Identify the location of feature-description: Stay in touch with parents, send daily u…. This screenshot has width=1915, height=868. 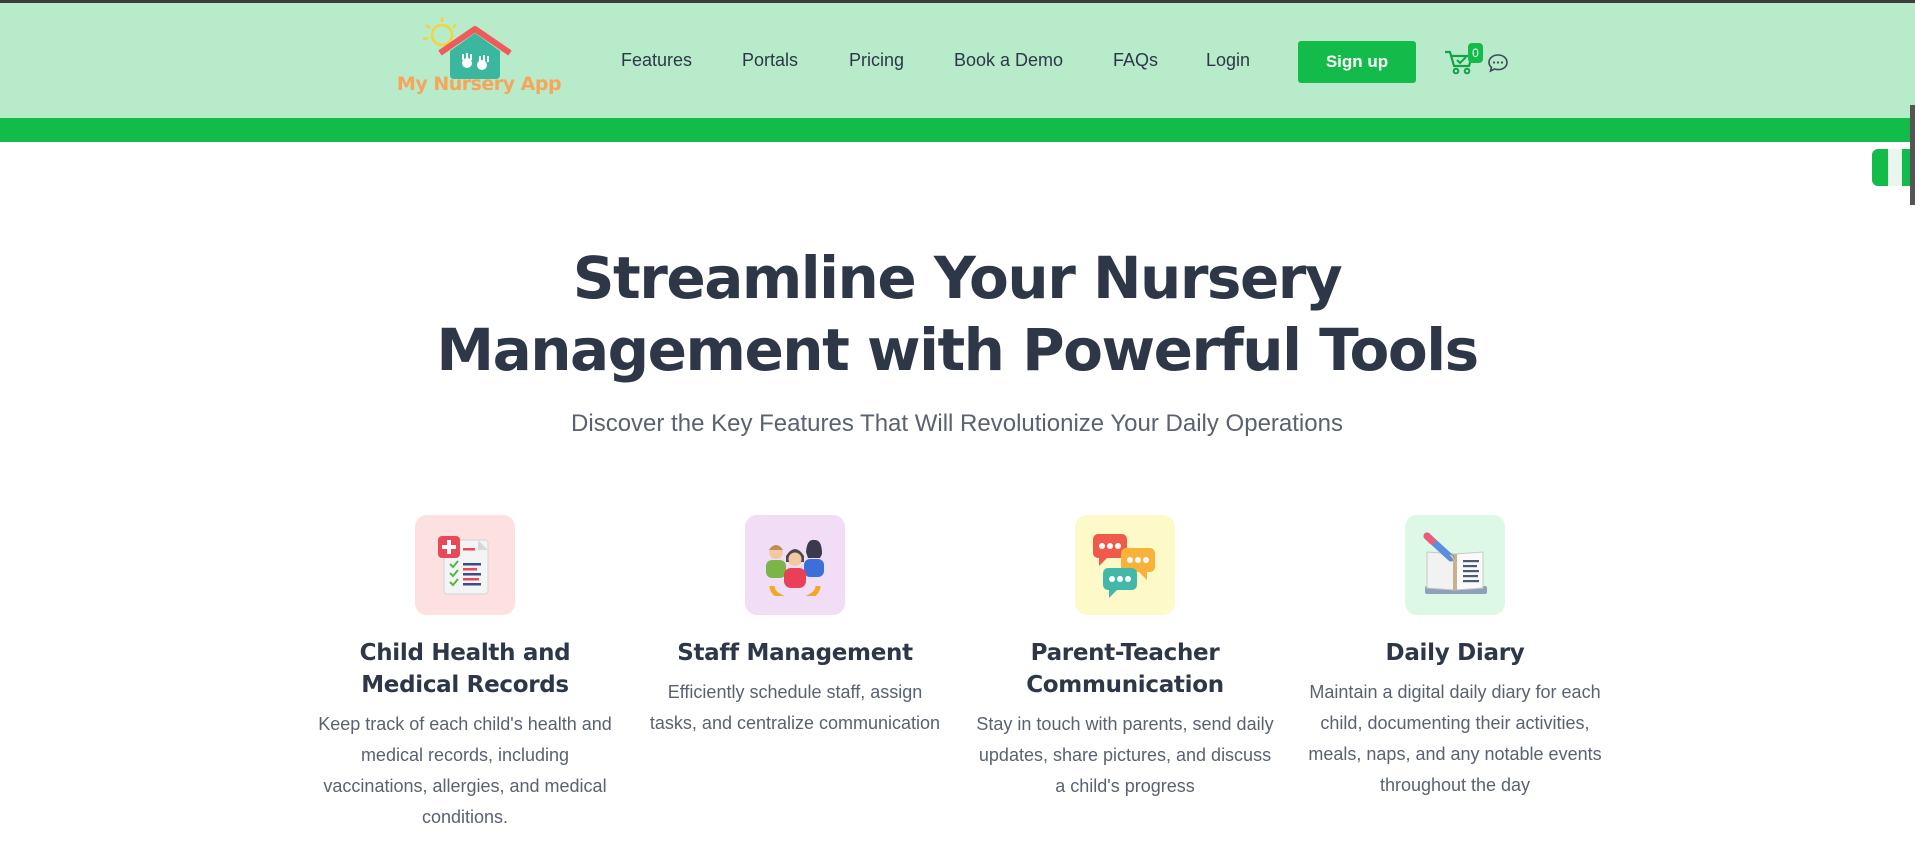
(1125, 755).